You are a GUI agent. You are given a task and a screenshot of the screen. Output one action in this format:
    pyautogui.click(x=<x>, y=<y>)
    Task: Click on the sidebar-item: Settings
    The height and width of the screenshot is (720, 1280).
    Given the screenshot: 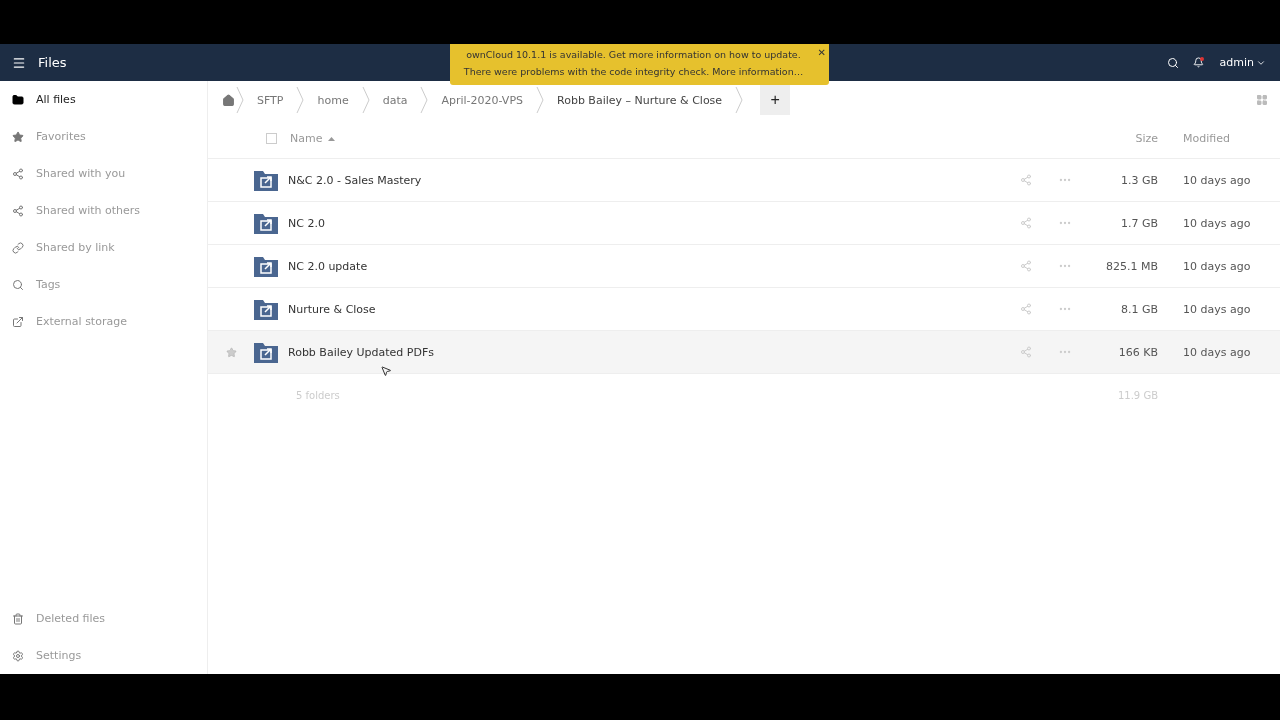 What is the action you would take?
    pyautogui.click(x=103, y=655)
    